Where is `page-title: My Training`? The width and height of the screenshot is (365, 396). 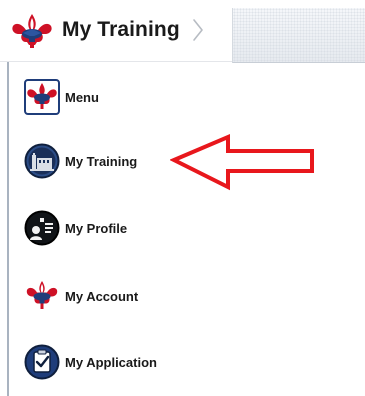 page-title: My Training is located at coordinates (121, 29).